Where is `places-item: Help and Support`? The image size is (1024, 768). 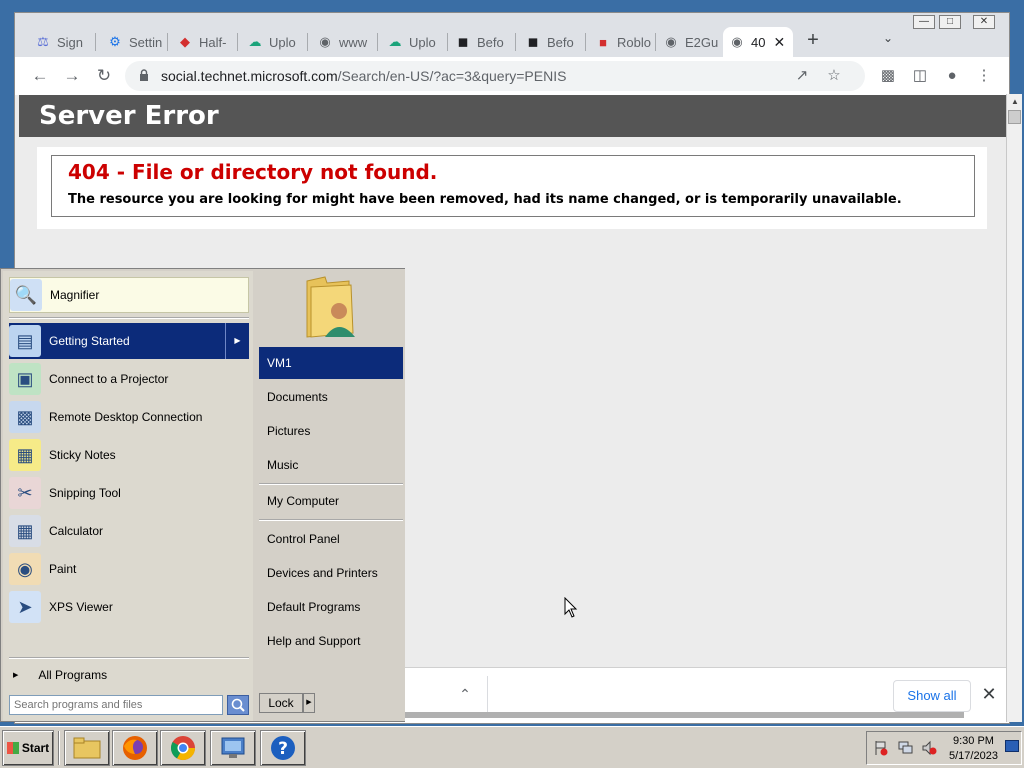 places-item: Help and Support is located at coordinates (331, 641).